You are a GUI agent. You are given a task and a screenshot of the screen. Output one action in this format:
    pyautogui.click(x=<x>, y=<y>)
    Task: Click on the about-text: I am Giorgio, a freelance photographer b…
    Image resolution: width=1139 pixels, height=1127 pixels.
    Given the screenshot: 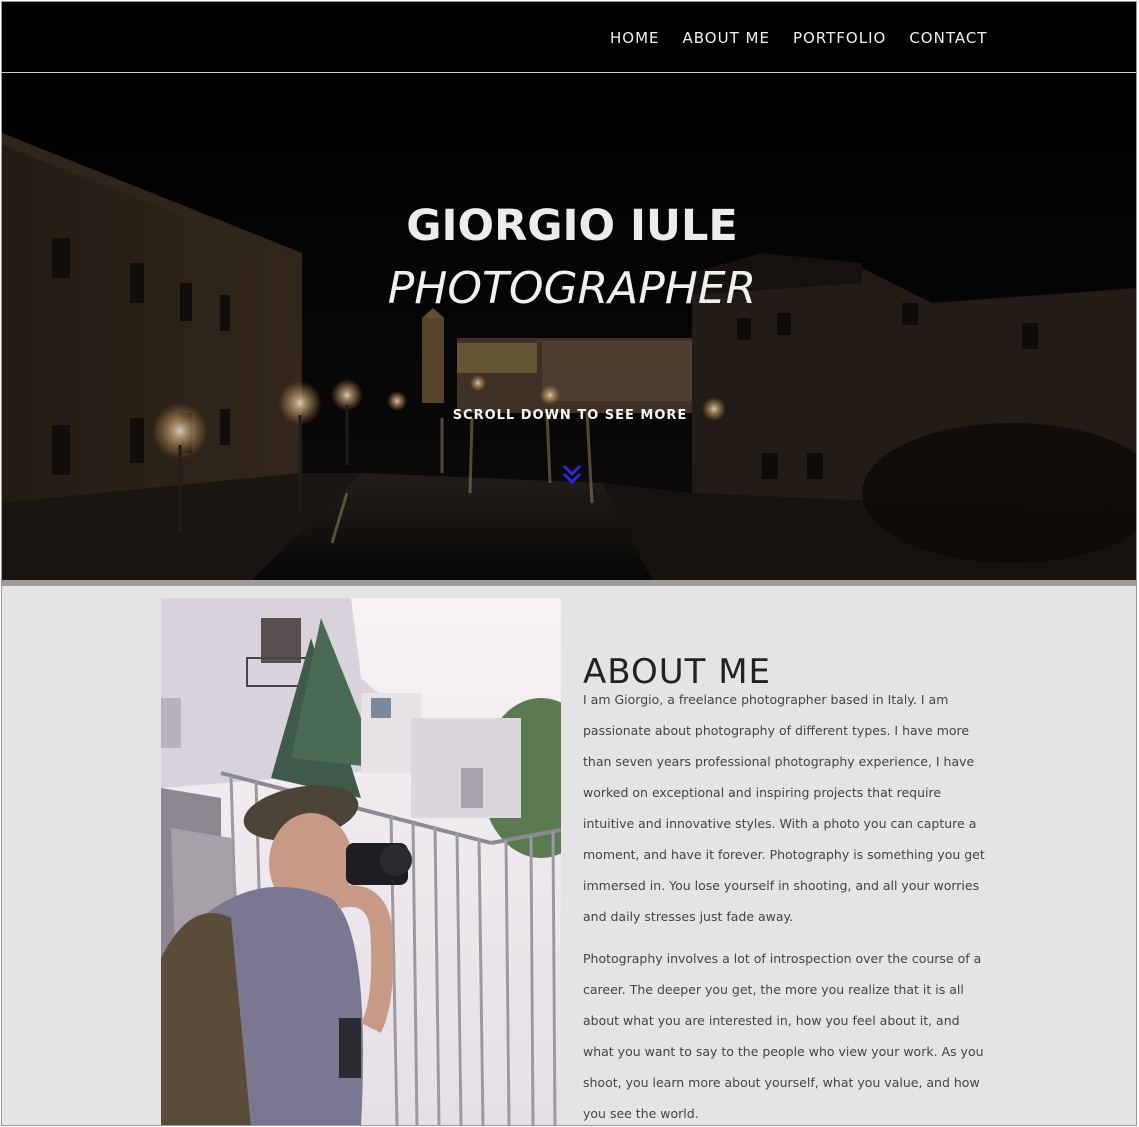 What is the action you would take?
    pyautogui.click(x=788, y=904)
    